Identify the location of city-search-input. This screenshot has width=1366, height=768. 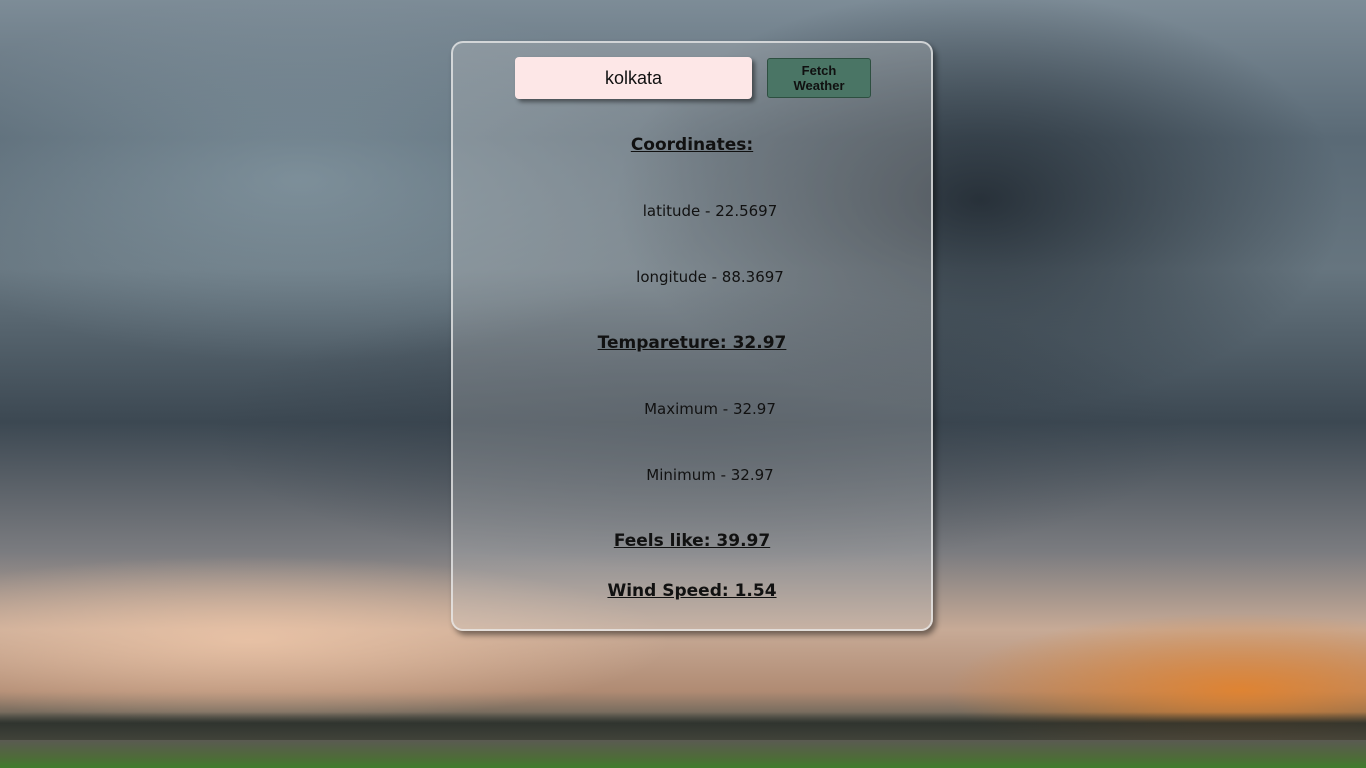
(633, 78).